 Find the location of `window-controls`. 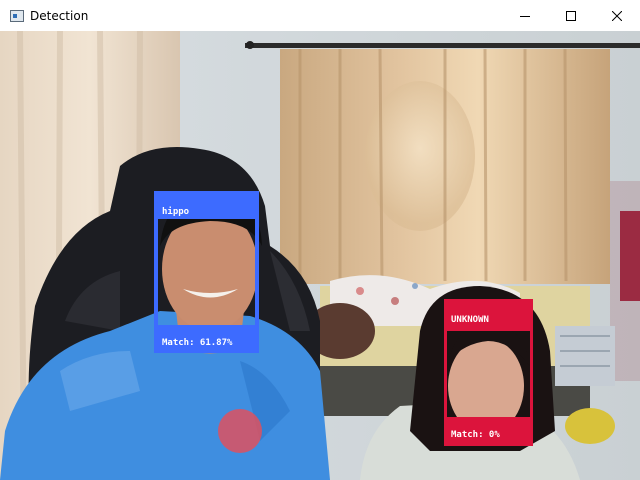

window-controls is located at coordinates (571, 15).